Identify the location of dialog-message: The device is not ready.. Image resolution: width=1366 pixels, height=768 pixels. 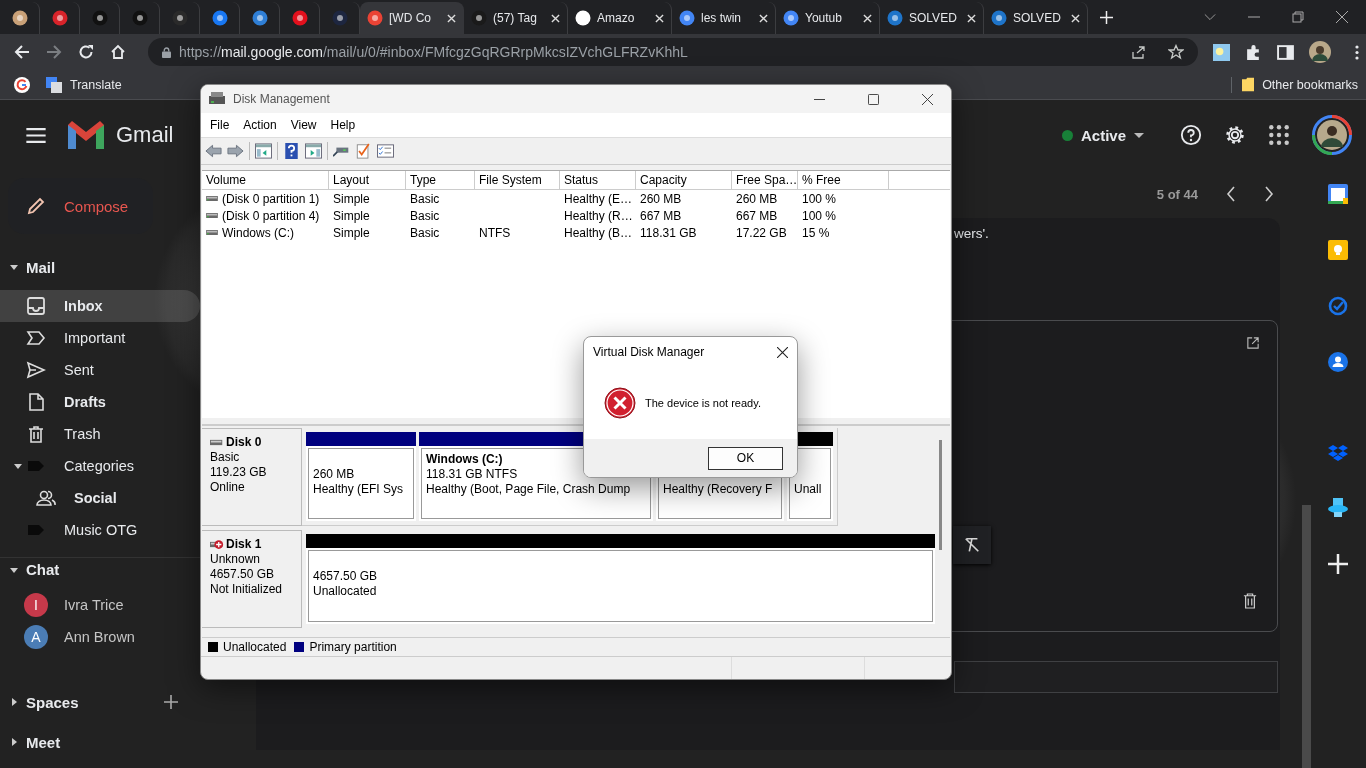
(703, 403).